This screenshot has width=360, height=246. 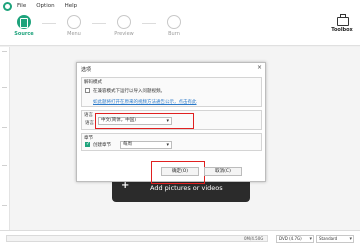 What do you see at coordinates (86, 70) in the screenshot?
I see `dialog-title: 选项` at bounding box center [86, 70].